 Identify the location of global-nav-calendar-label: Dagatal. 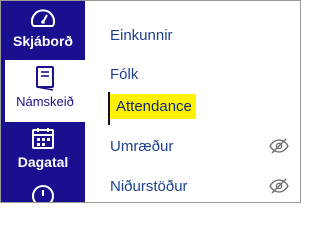
(43, 162).